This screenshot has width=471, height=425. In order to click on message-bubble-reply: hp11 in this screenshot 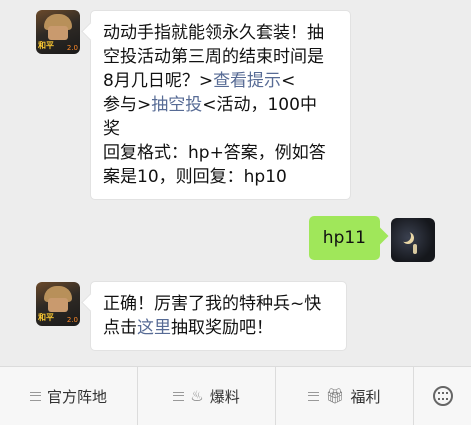, I will do `click(344, 238)`.